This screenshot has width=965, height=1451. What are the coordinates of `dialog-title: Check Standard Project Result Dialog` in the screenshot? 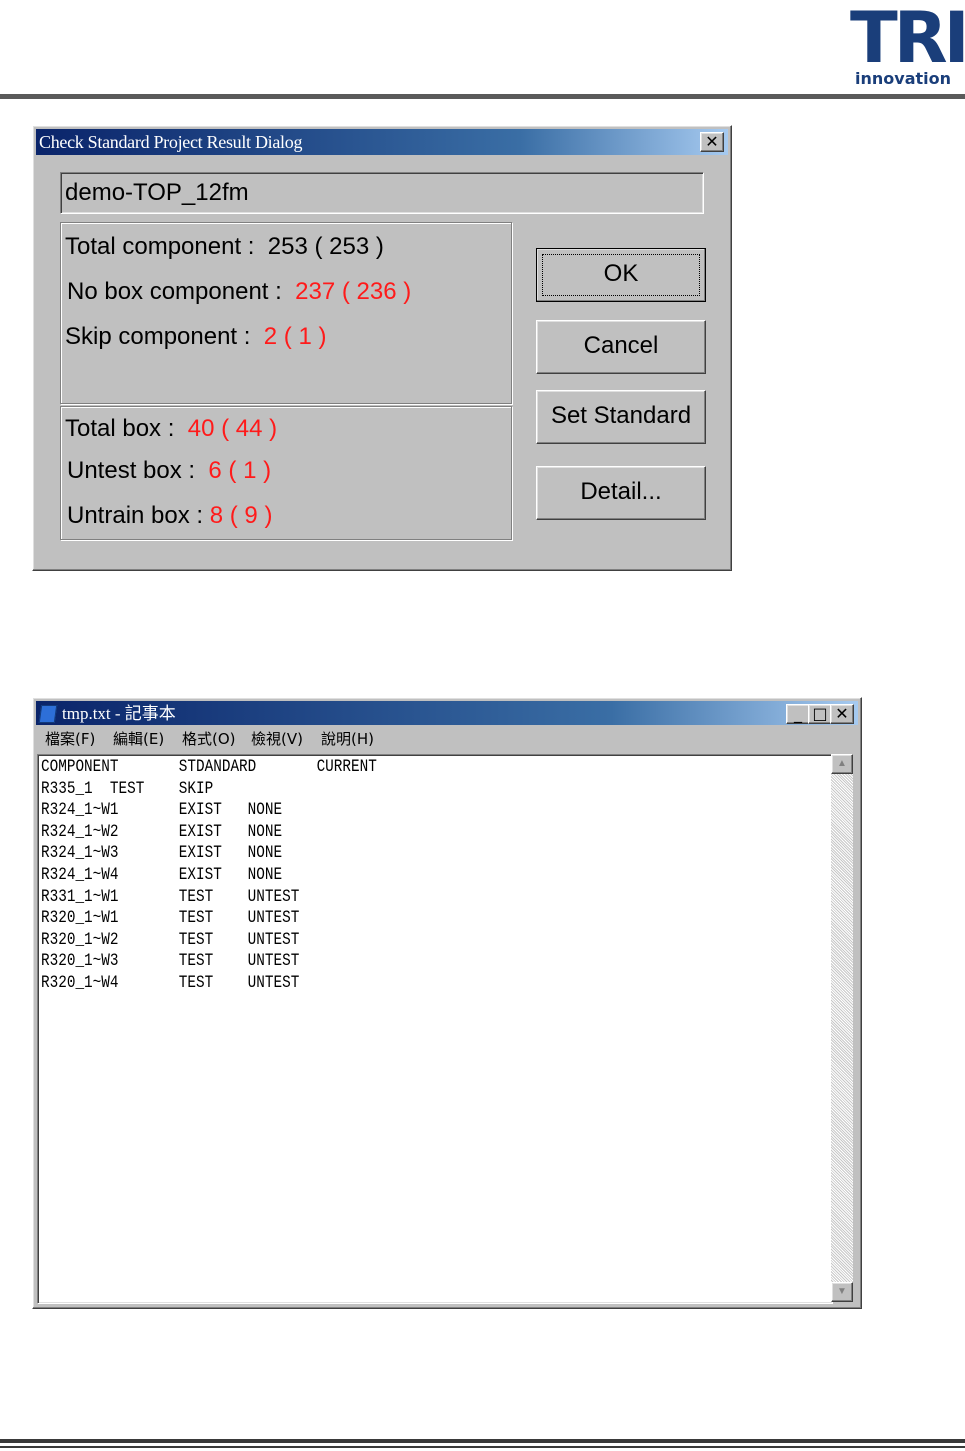 It's located at (171, 142).